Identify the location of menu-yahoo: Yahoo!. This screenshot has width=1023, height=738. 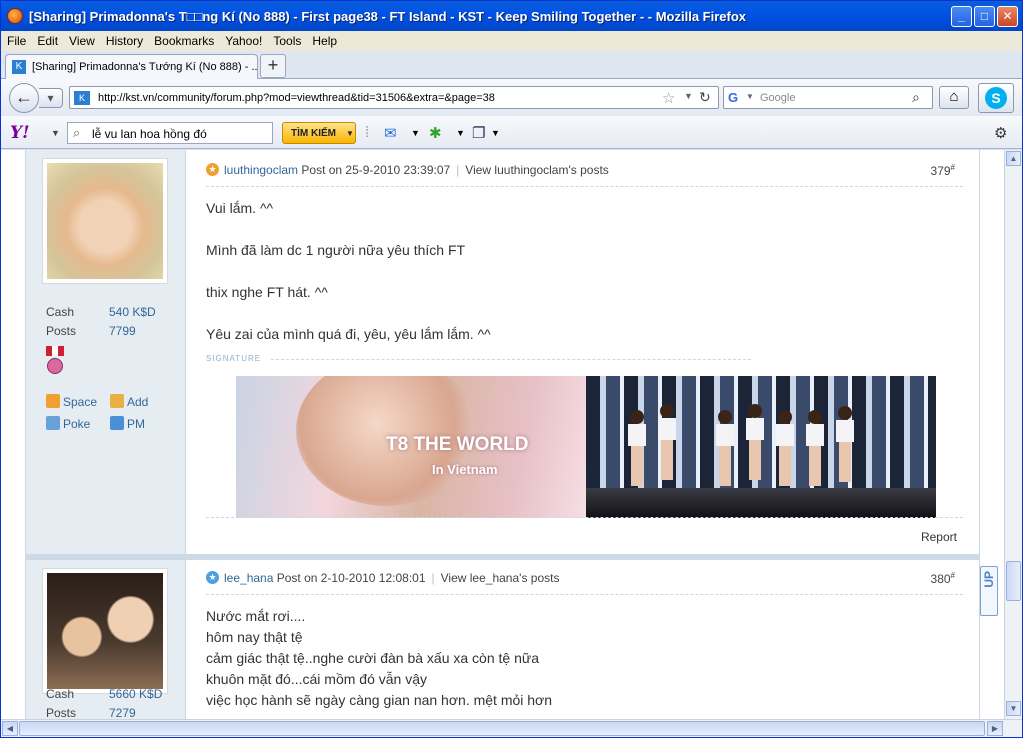
(243, 39).